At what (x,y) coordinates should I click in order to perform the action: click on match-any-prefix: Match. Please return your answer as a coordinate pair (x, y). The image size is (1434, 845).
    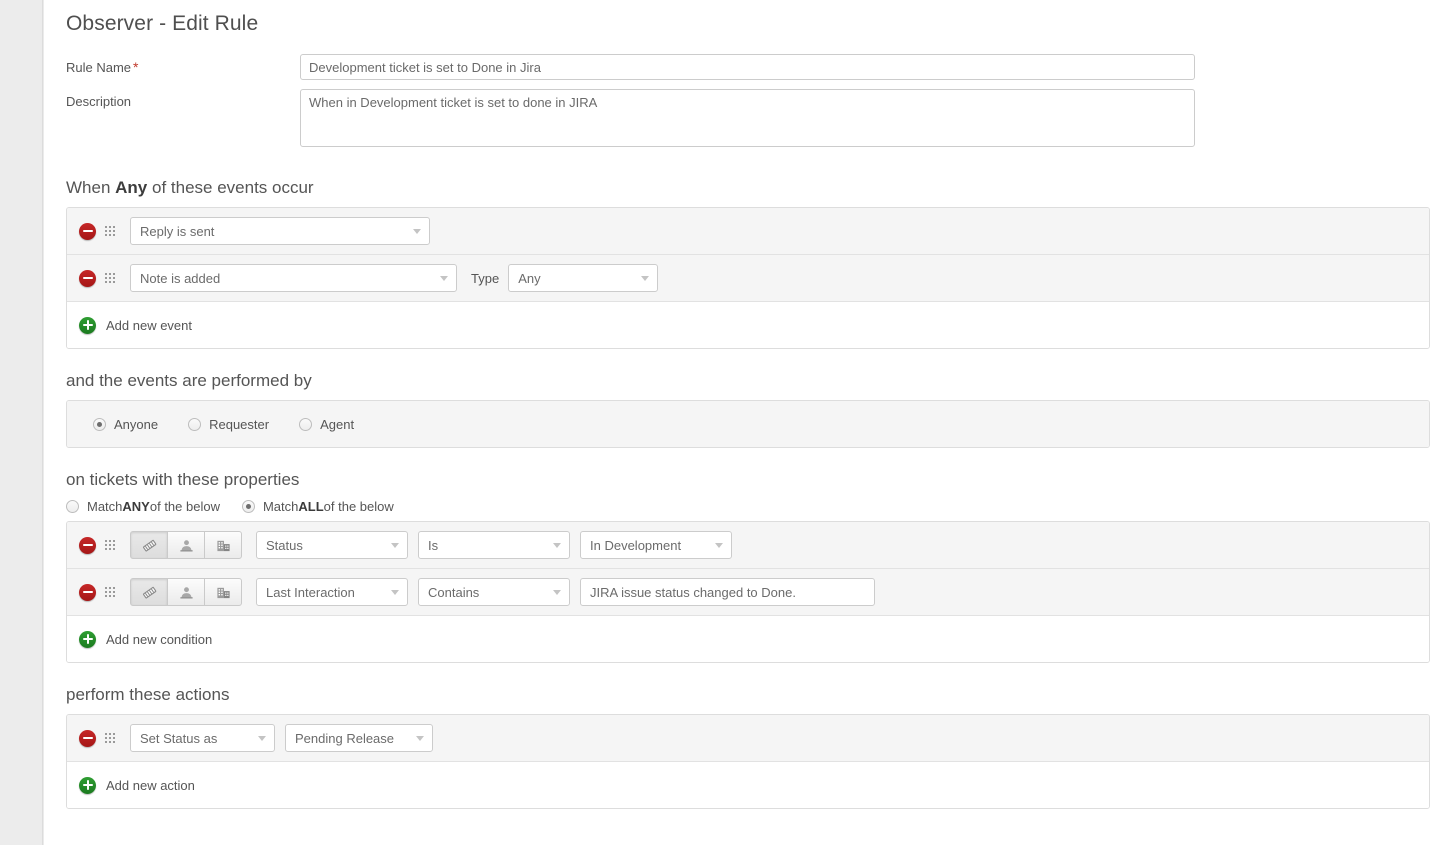
    Looking at the image, I should click on (105, 506).